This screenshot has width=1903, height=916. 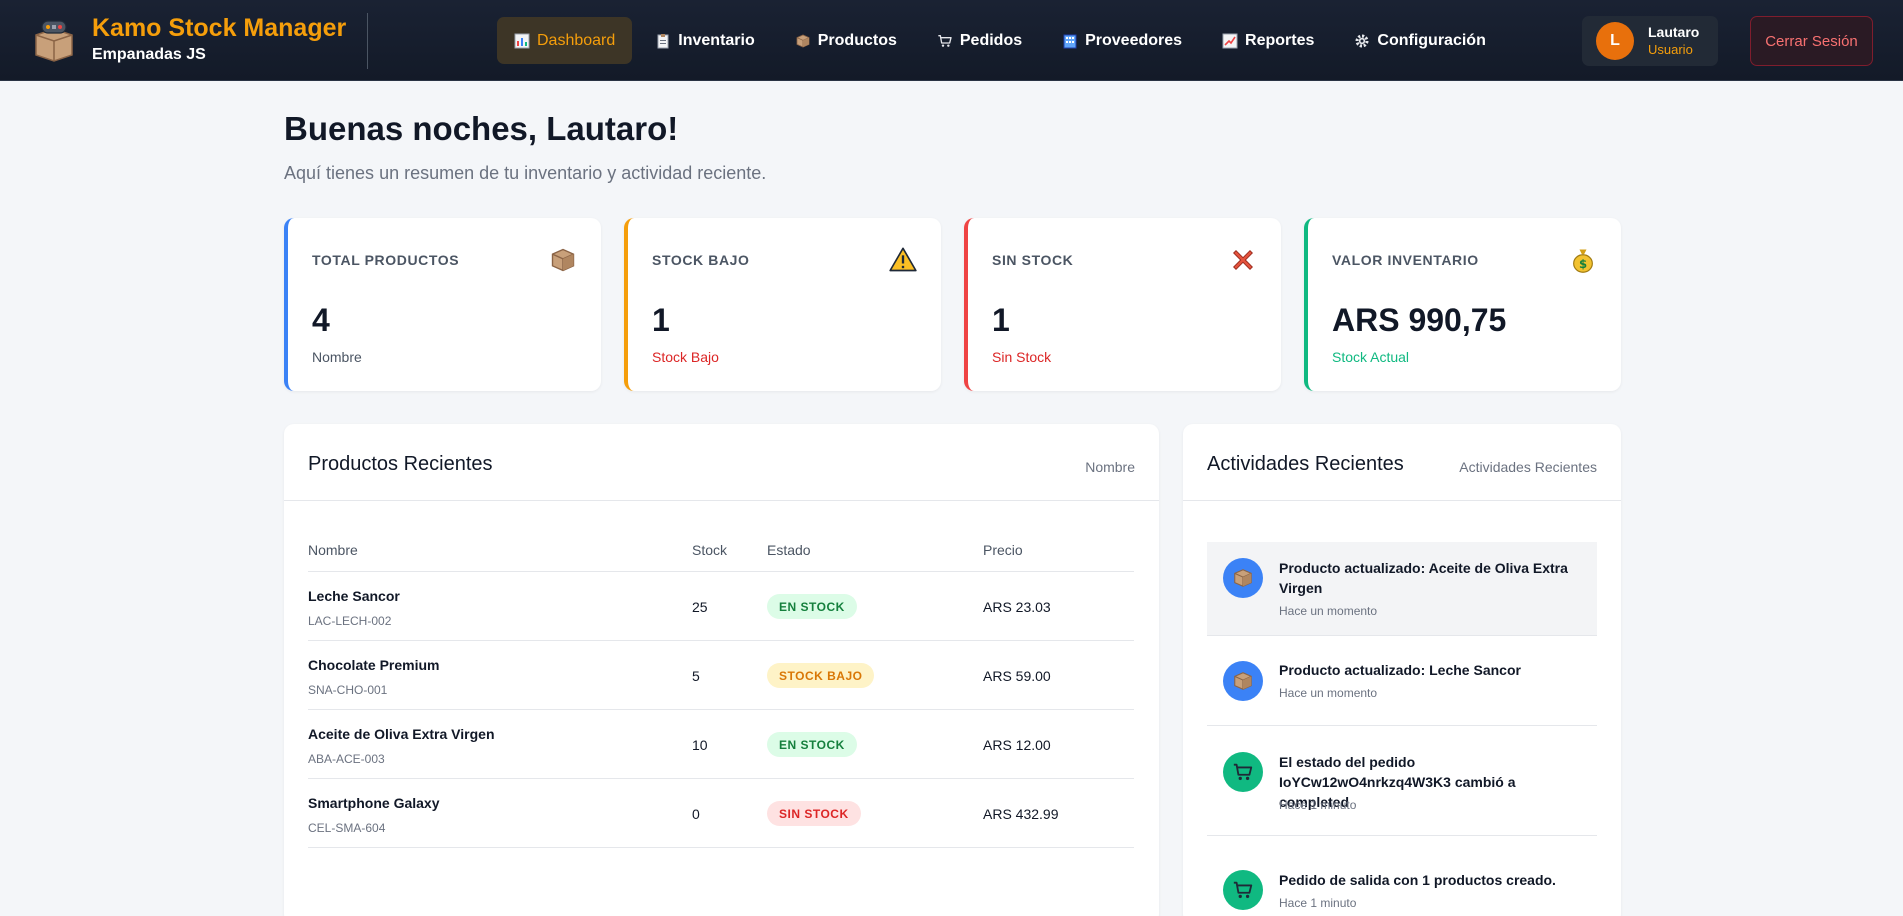 What do you see at coordinates (696, 814) in the screenshot?
I see `product-stock: 0` at bounding box center [696, 814].